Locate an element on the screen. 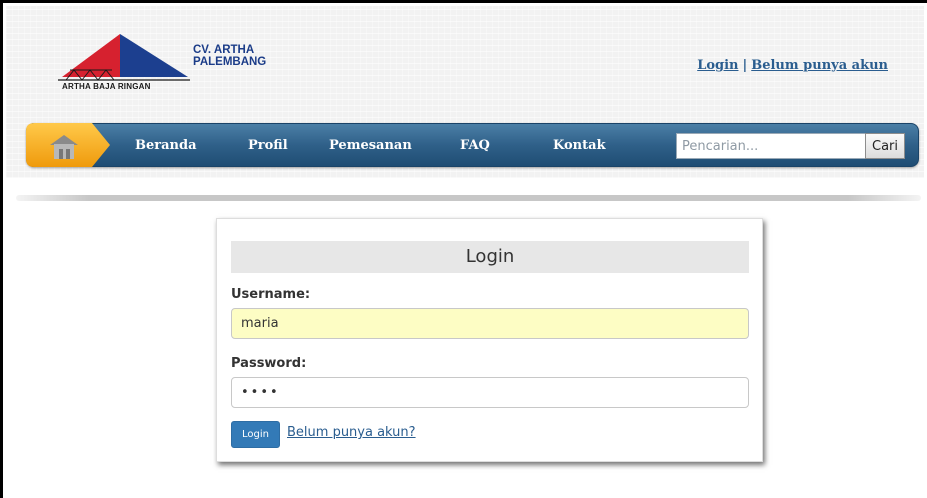  nav-faq: FAQ is located at coordinates (475, 145).